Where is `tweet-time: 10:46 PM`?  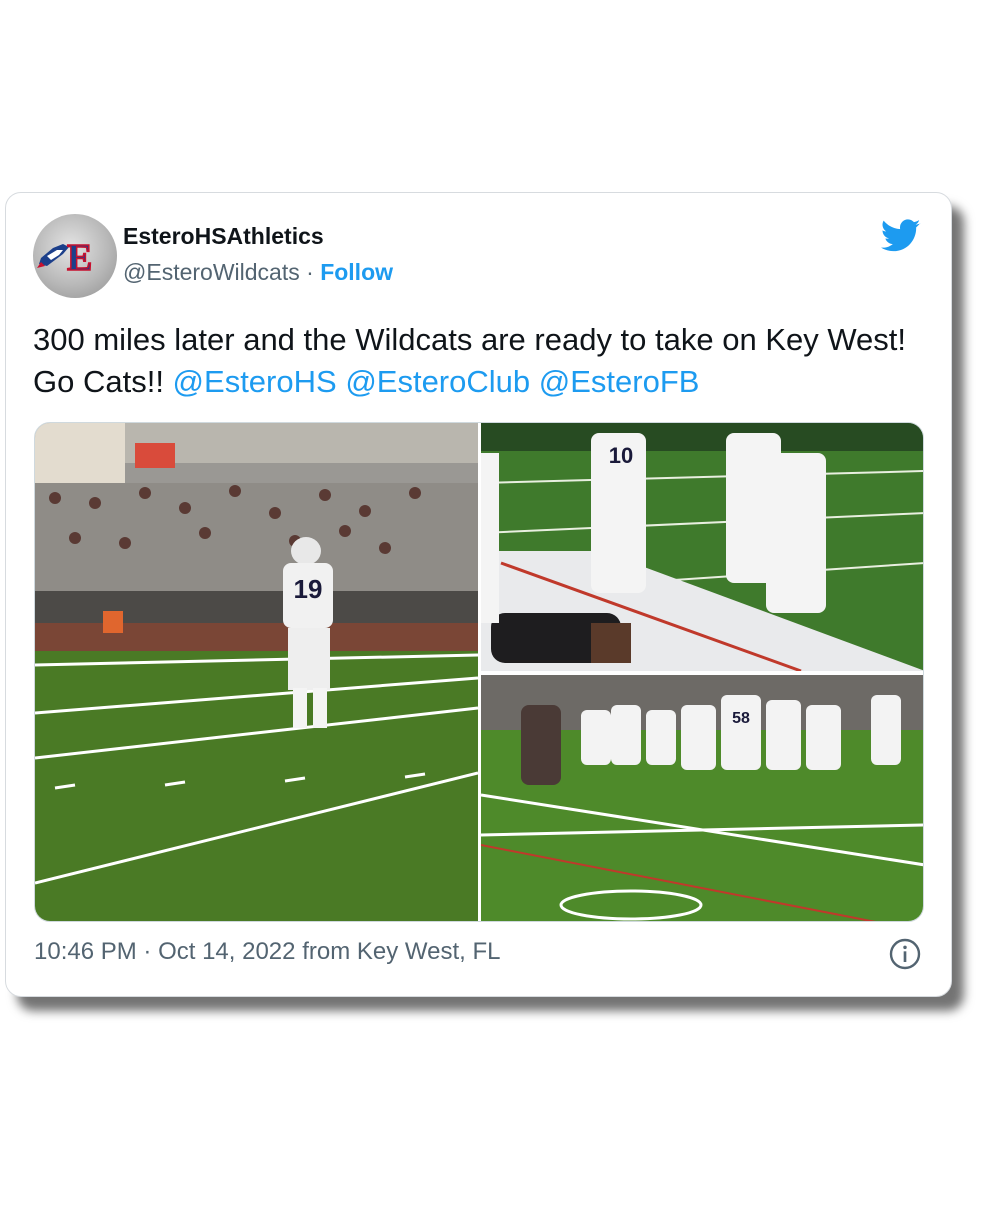 tweet-time: 10:46 PM is located at coordinates (85, 951).